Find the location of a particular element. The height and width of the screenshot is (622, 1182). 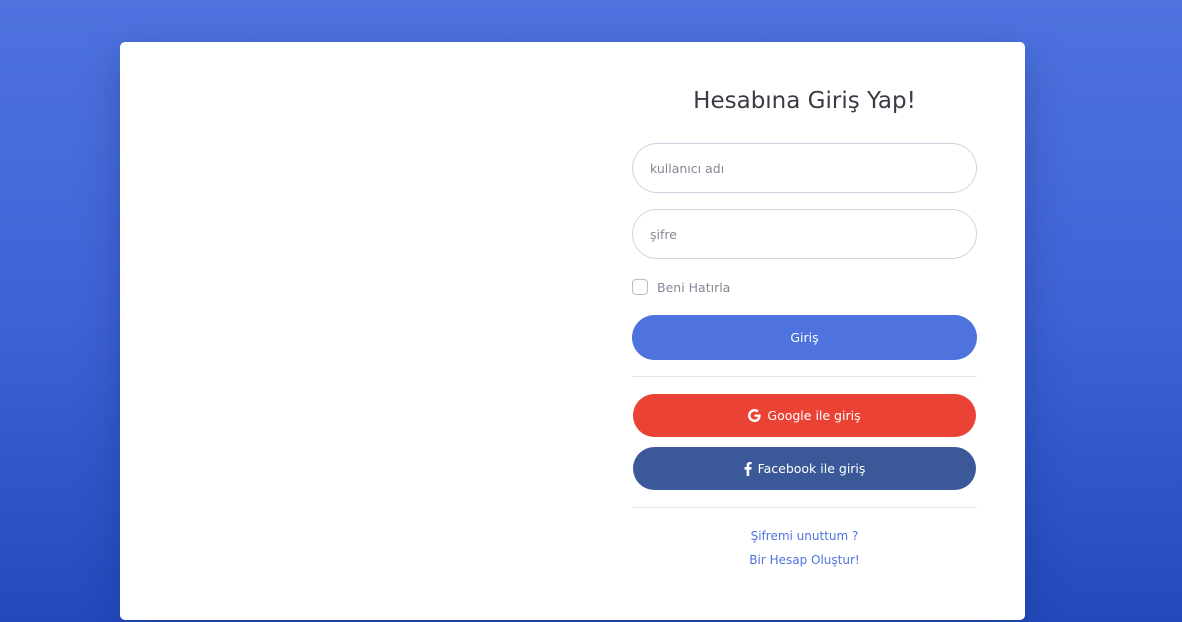

login-button: Giriş is located at coordinates (804, 337).